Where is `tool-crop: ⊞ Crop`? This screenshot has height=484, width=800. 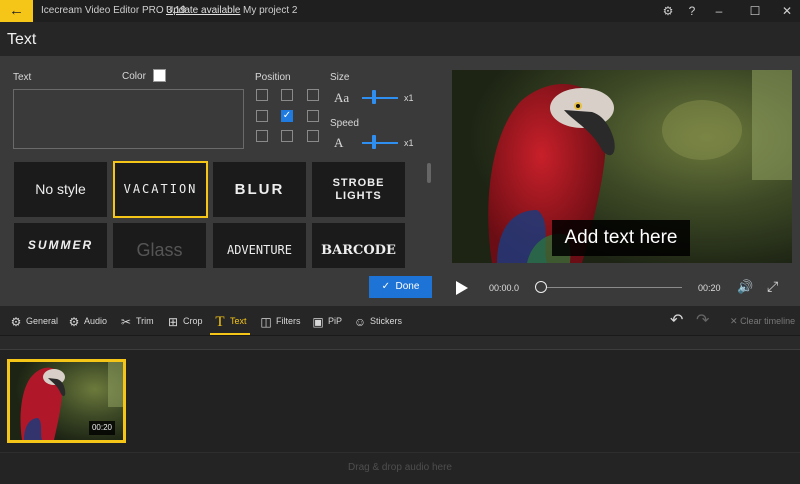
tool-crop: ⊞ Crop is located at coordinates (184, 321).